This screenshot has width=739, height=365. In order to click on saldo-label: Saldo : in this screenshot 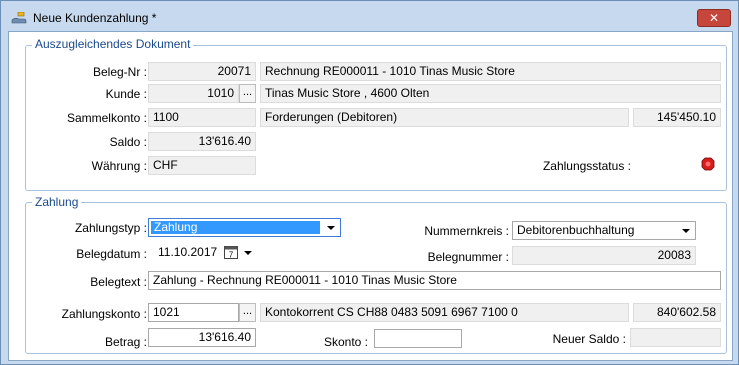, I will do `click(128, 142)`.